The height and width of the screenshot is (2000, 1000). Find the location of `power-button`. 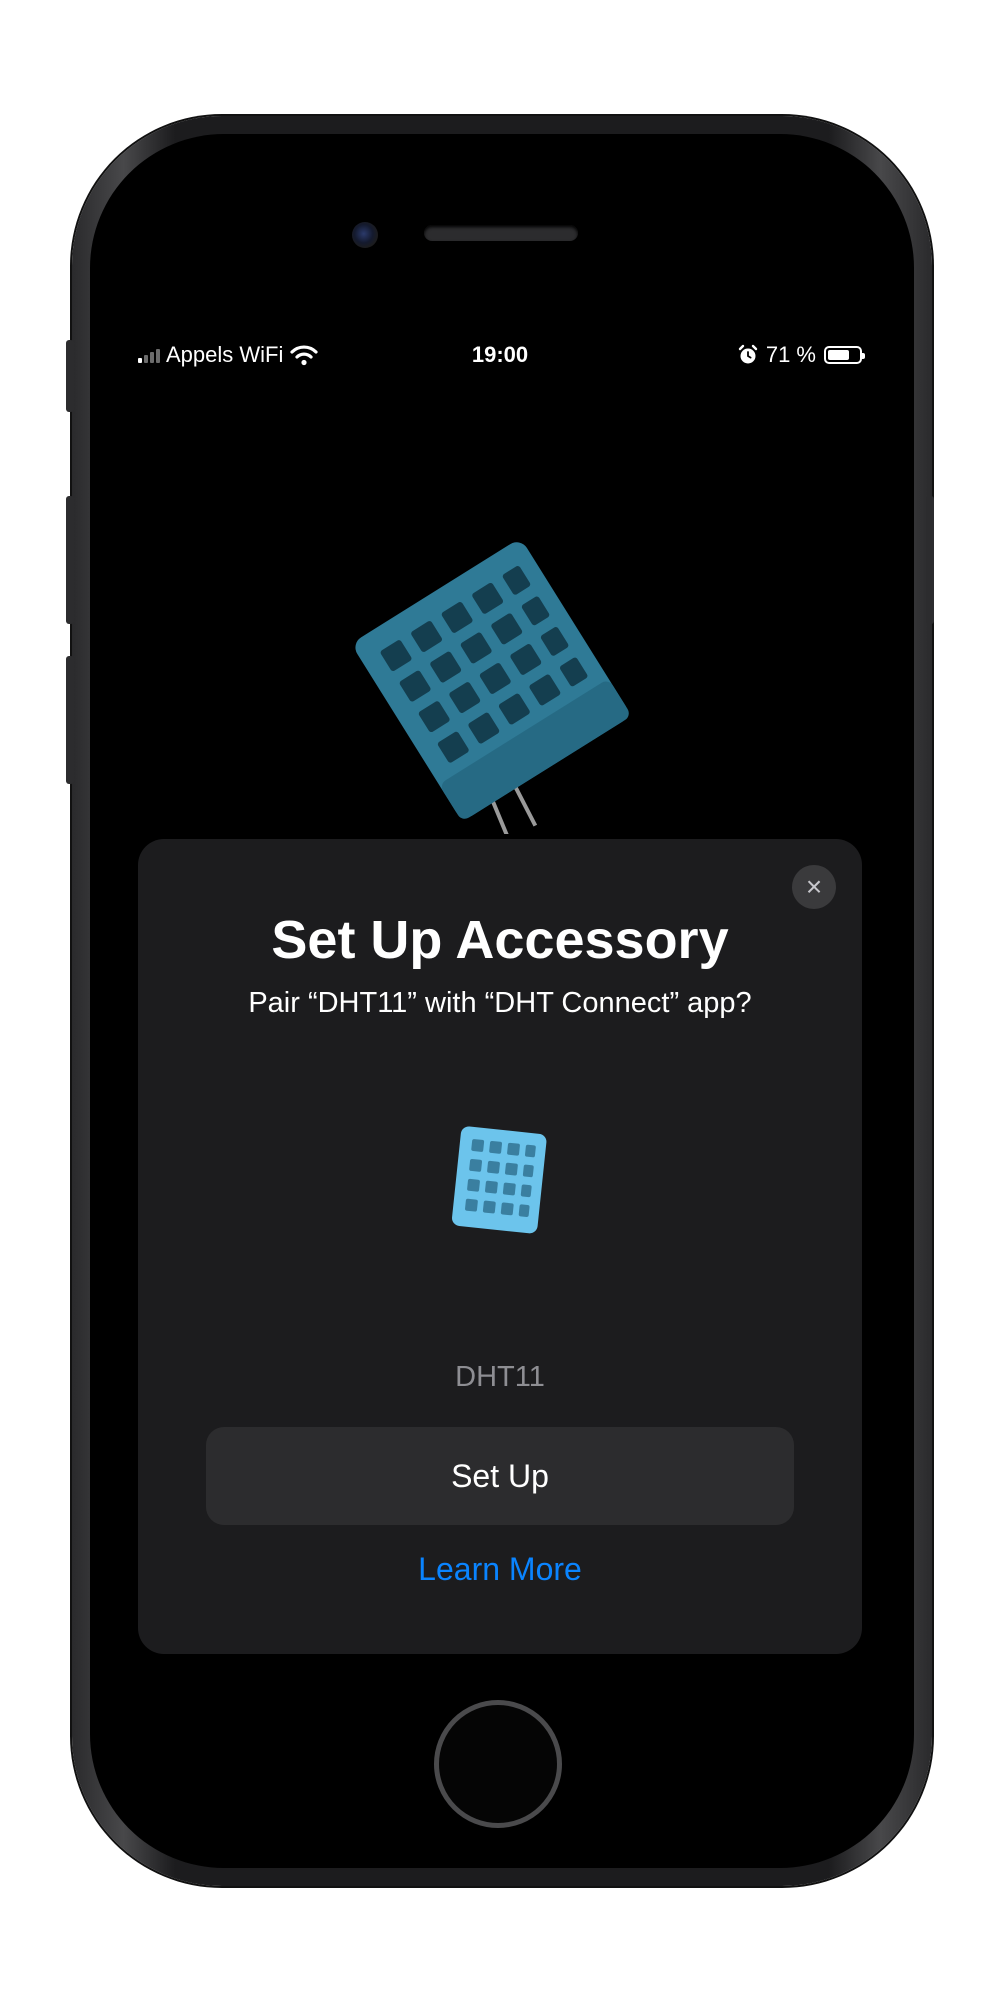

power-button is located at coordinates (930, 560).